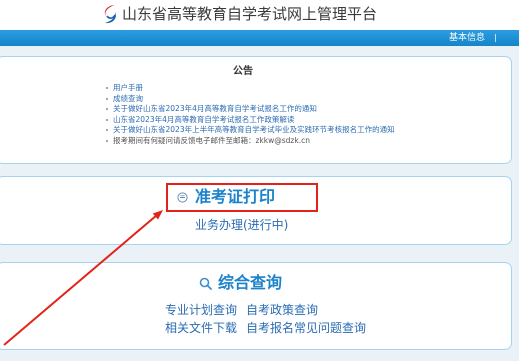 The height and width of the screenshot is (361, 519). I want to click on faq-query-link: 自考报名常见问题查询, so click(306, 328).